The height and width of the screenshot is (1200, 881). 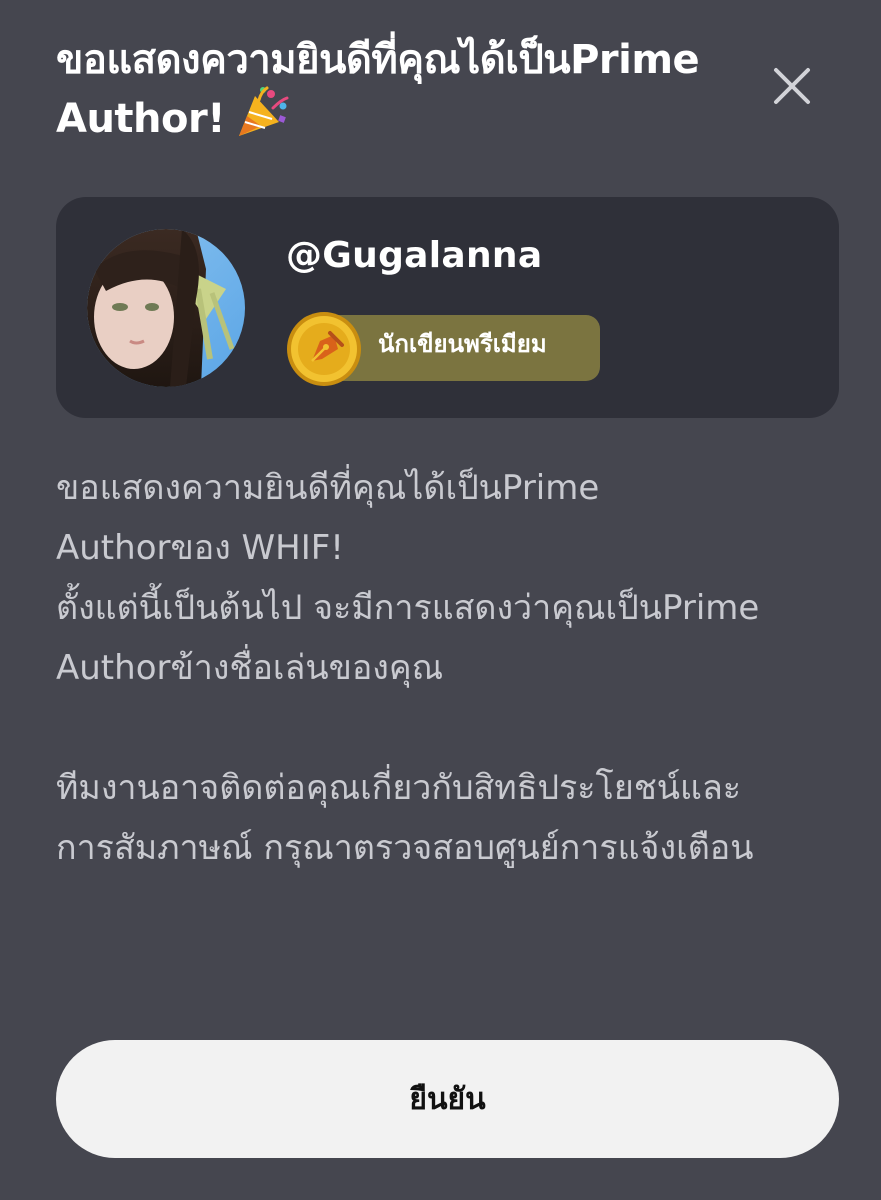 I want to click on close-icon, so click(x=792, y=86).